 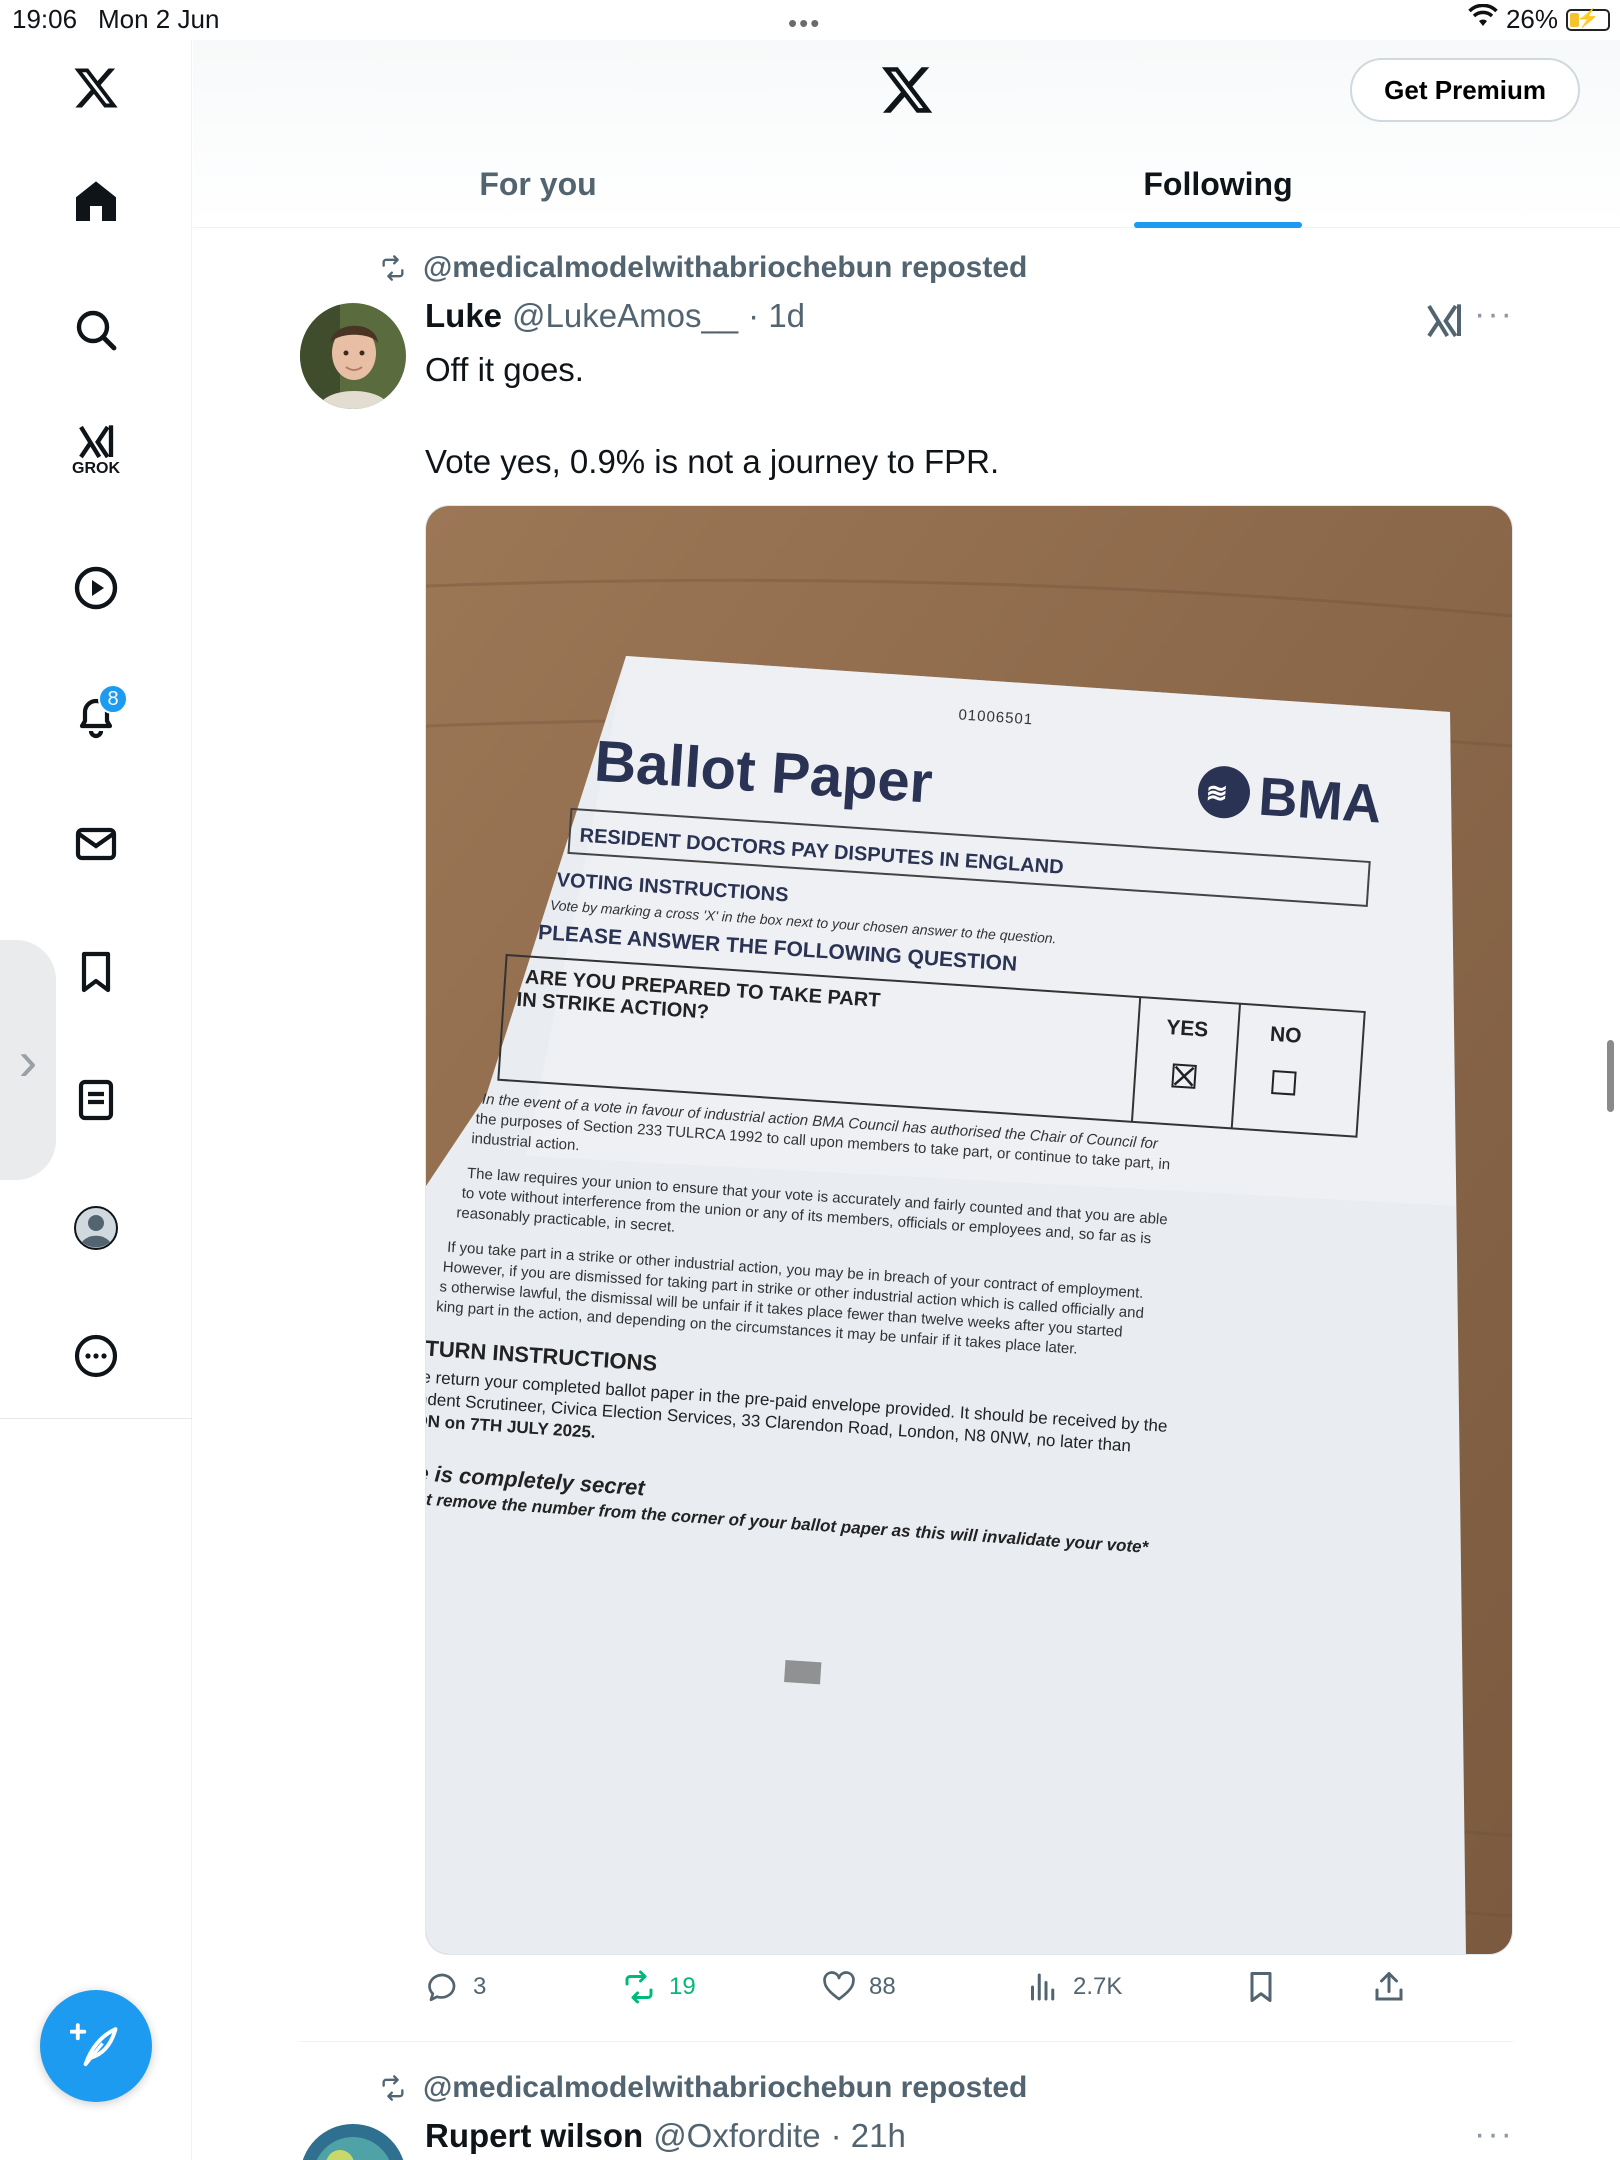 I want to click on multitasking-dots-icon: •••, so click(x=804, y=23).